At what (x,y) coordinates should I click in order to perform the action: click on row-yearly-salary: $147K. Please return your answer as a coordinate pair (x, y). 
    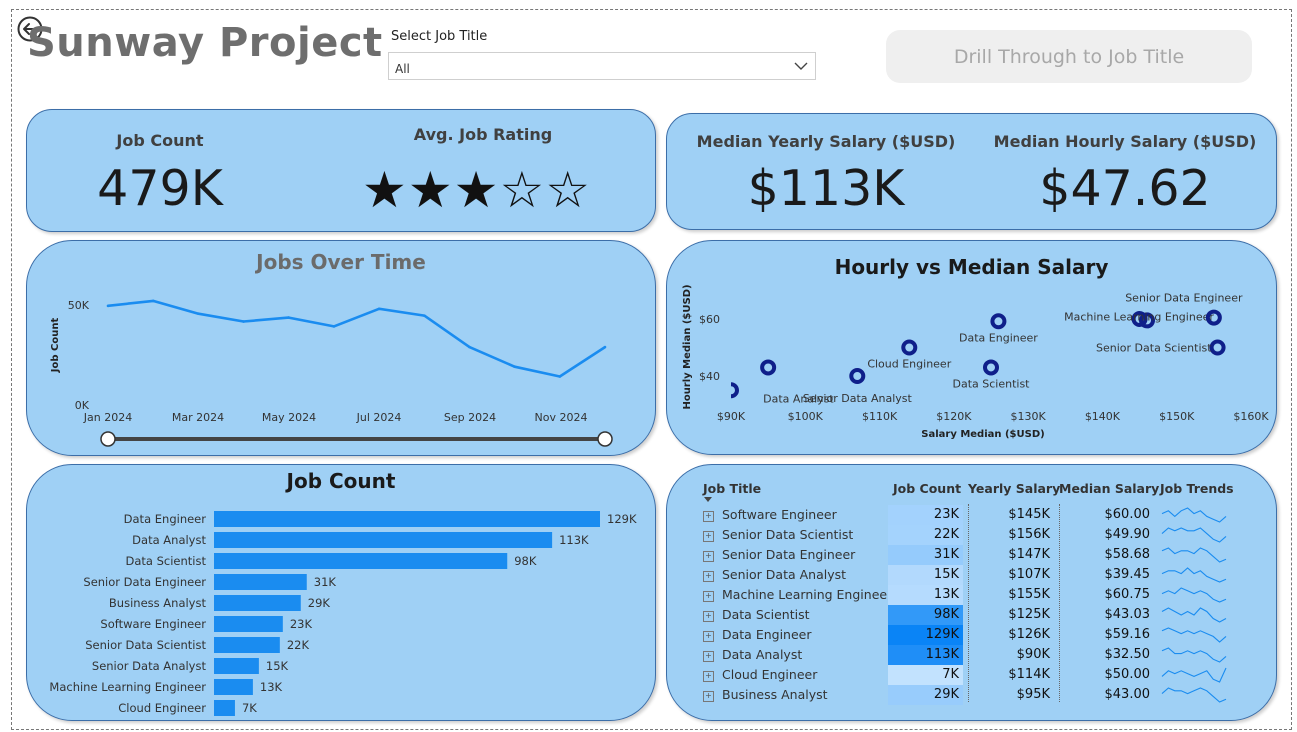
    Looking at the image, I should click on (1029, 554).